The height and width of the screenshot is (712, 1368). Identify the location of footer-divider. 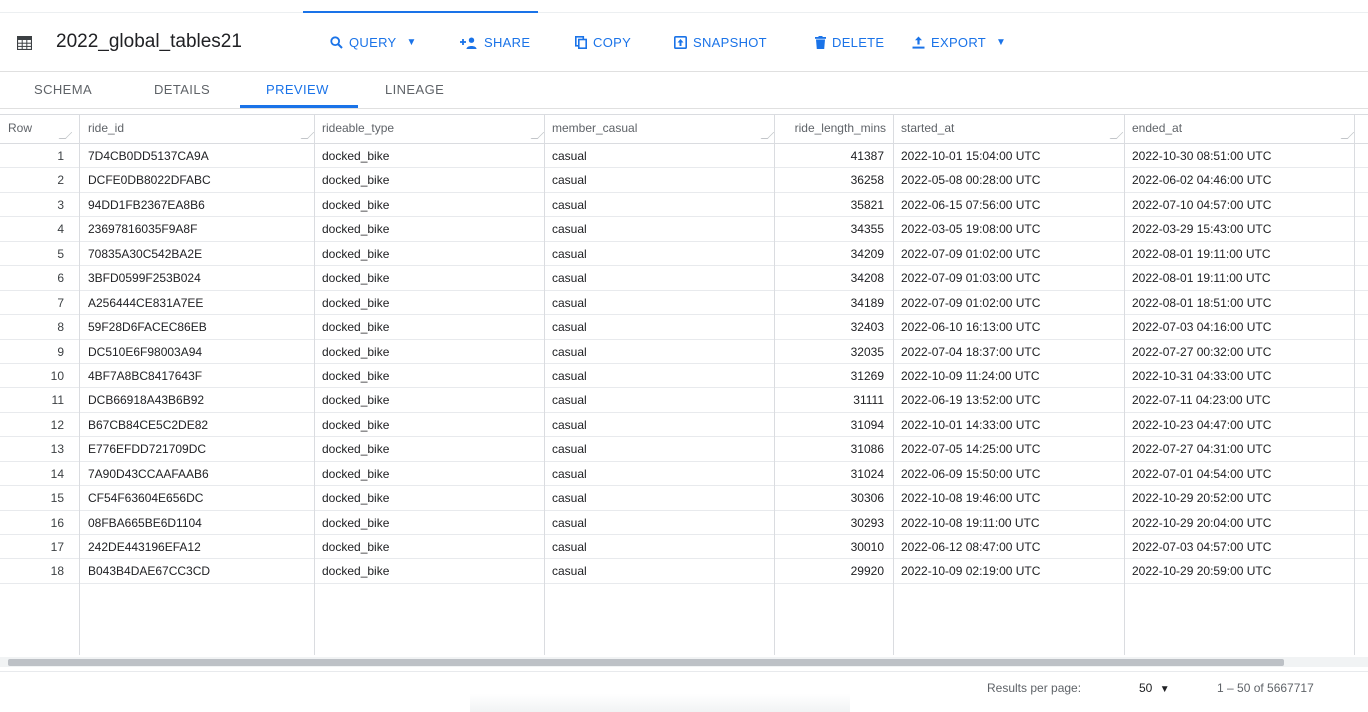
(684, 671).